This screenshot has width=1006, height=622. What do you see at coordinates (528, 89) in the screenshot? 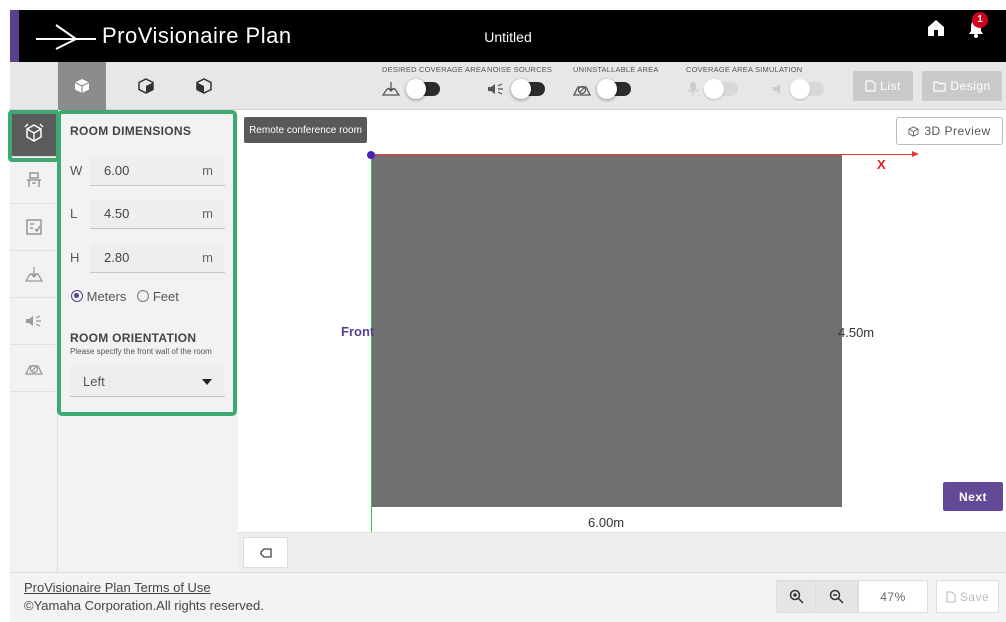
I see `noise-sources-toggle` at bounding box center [528, 89].